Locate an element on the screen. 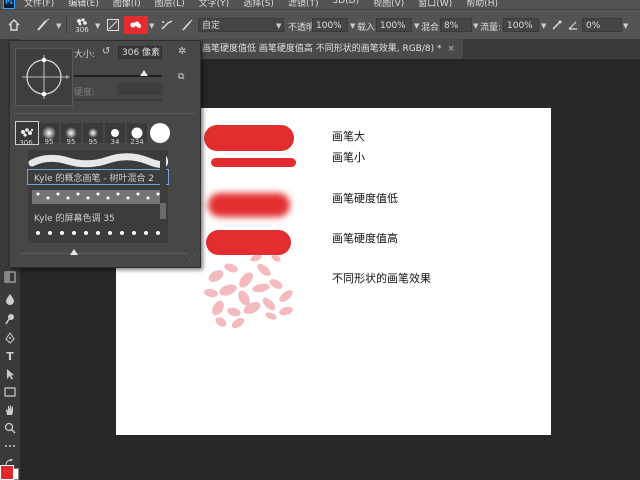 Image resolution: width=640 pixels, height=480 pixels. menu-image: 图像(I) is located at coordinates (127, 4).